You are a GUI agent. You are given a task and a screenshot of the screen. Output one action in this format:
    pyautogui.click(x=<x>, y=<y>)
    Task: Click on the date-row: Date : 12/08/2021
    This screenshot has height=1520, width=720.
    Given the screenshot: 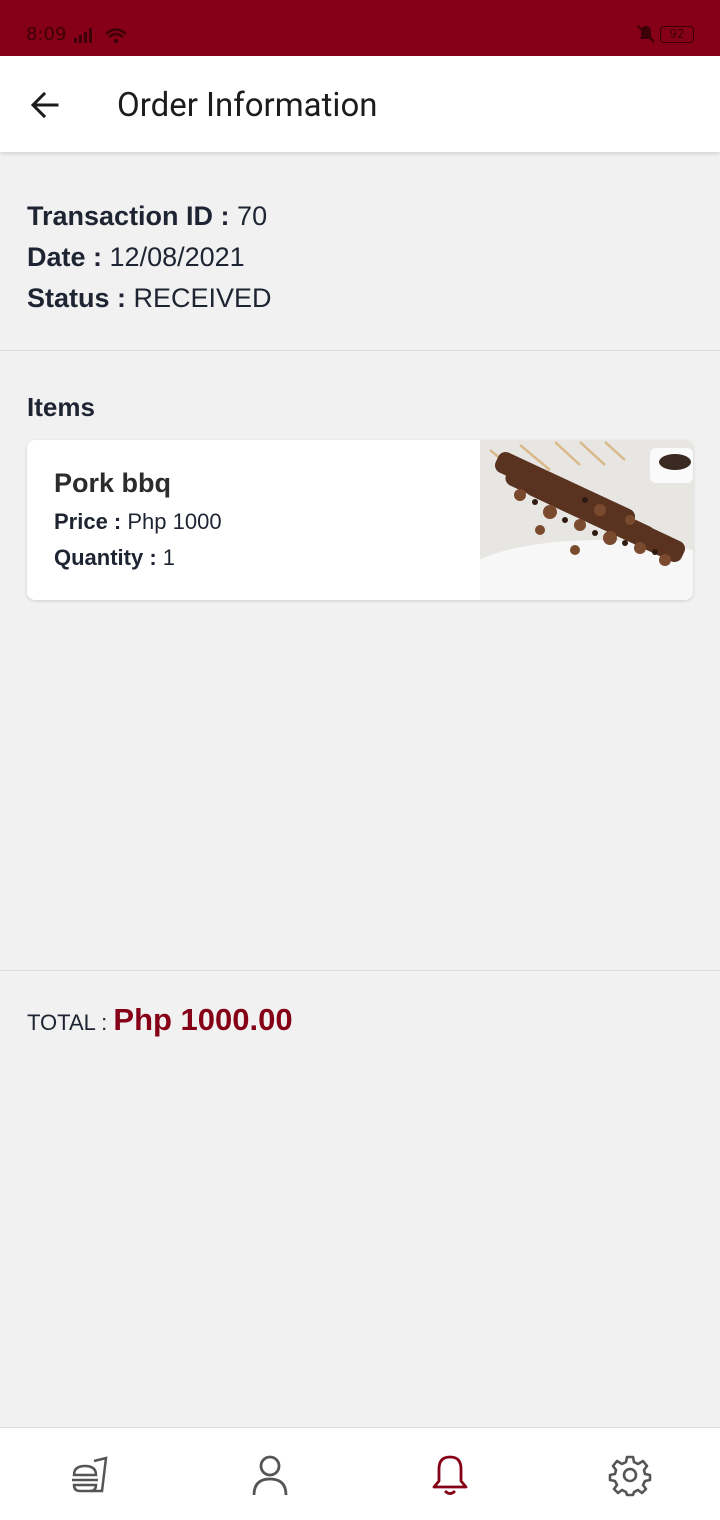 What is the action you would take?
    pyautogui.click(x=149, y=257)
    